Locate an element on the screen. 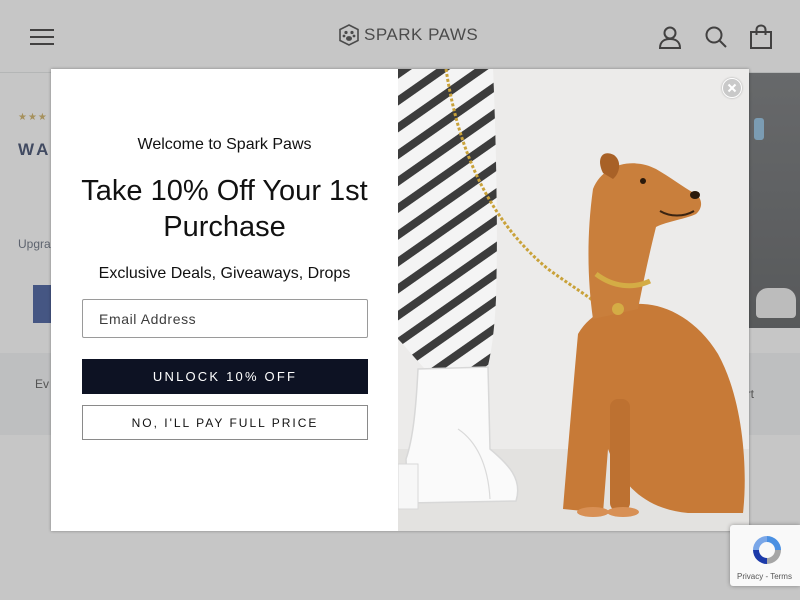  email-field is located at coordinates (225, 318).